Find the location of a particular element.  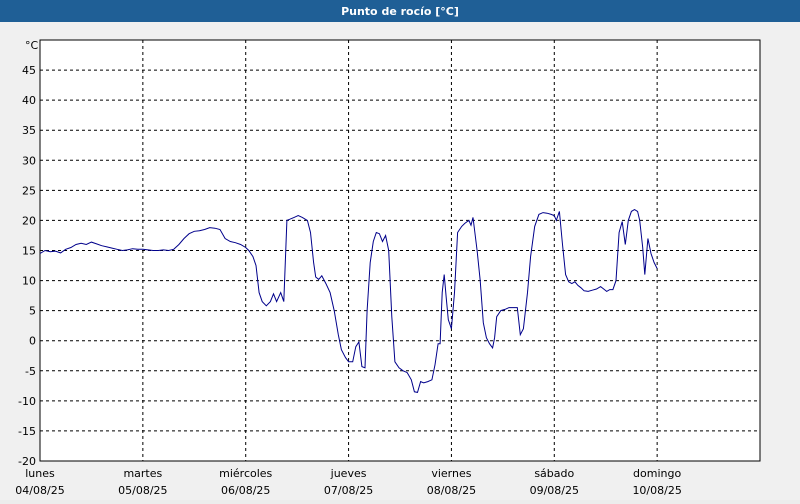

y-tick-label: -5 is located at coordinates (30, 371).